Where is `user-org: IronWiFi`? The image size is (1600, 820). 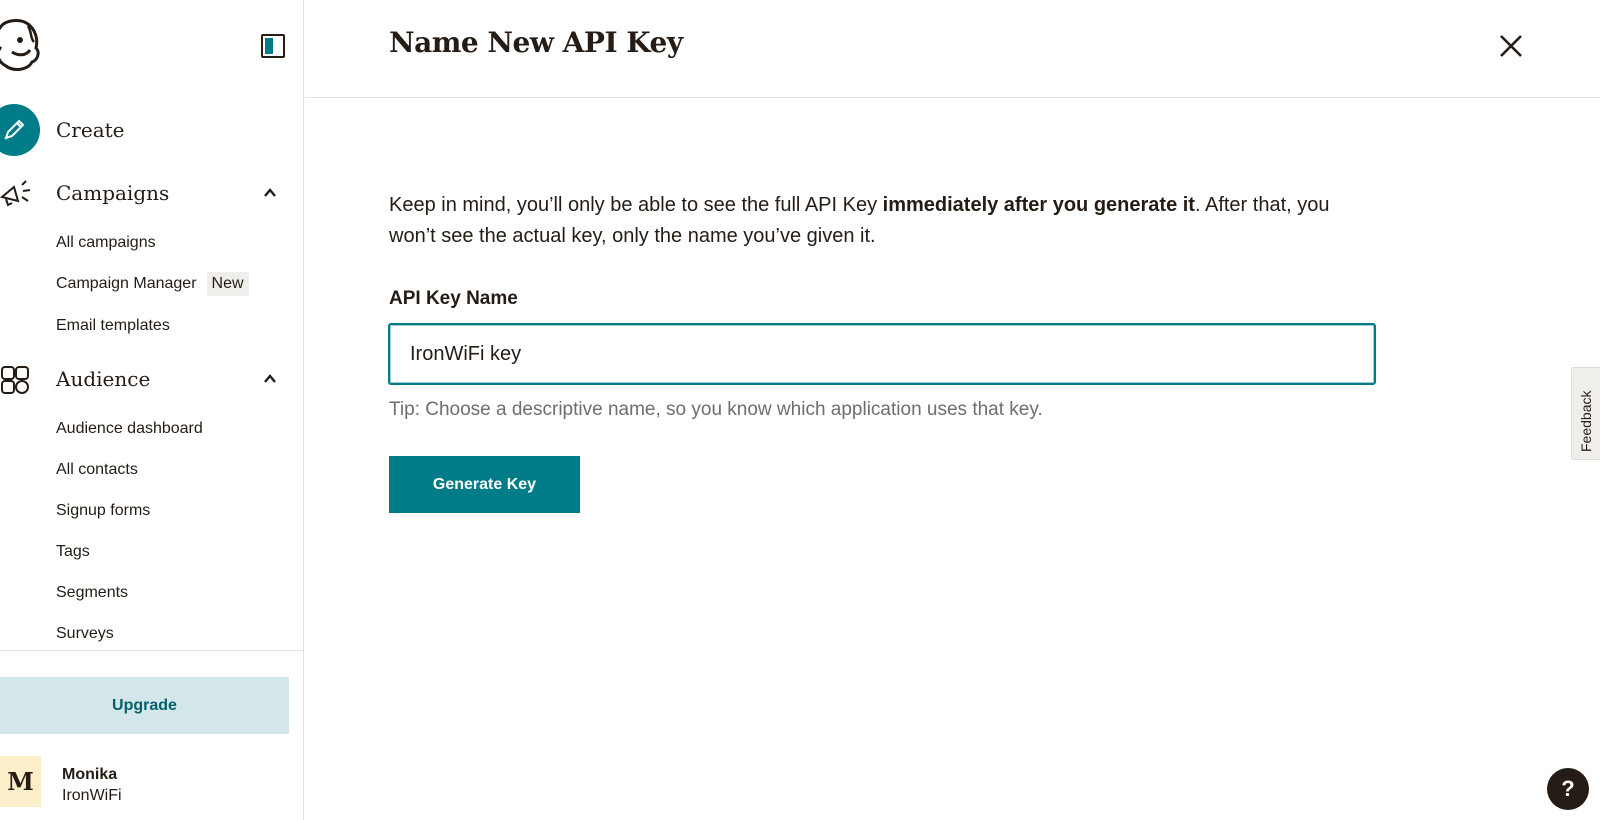 user-org: IronWiFi is located at coordinates (92, 795).